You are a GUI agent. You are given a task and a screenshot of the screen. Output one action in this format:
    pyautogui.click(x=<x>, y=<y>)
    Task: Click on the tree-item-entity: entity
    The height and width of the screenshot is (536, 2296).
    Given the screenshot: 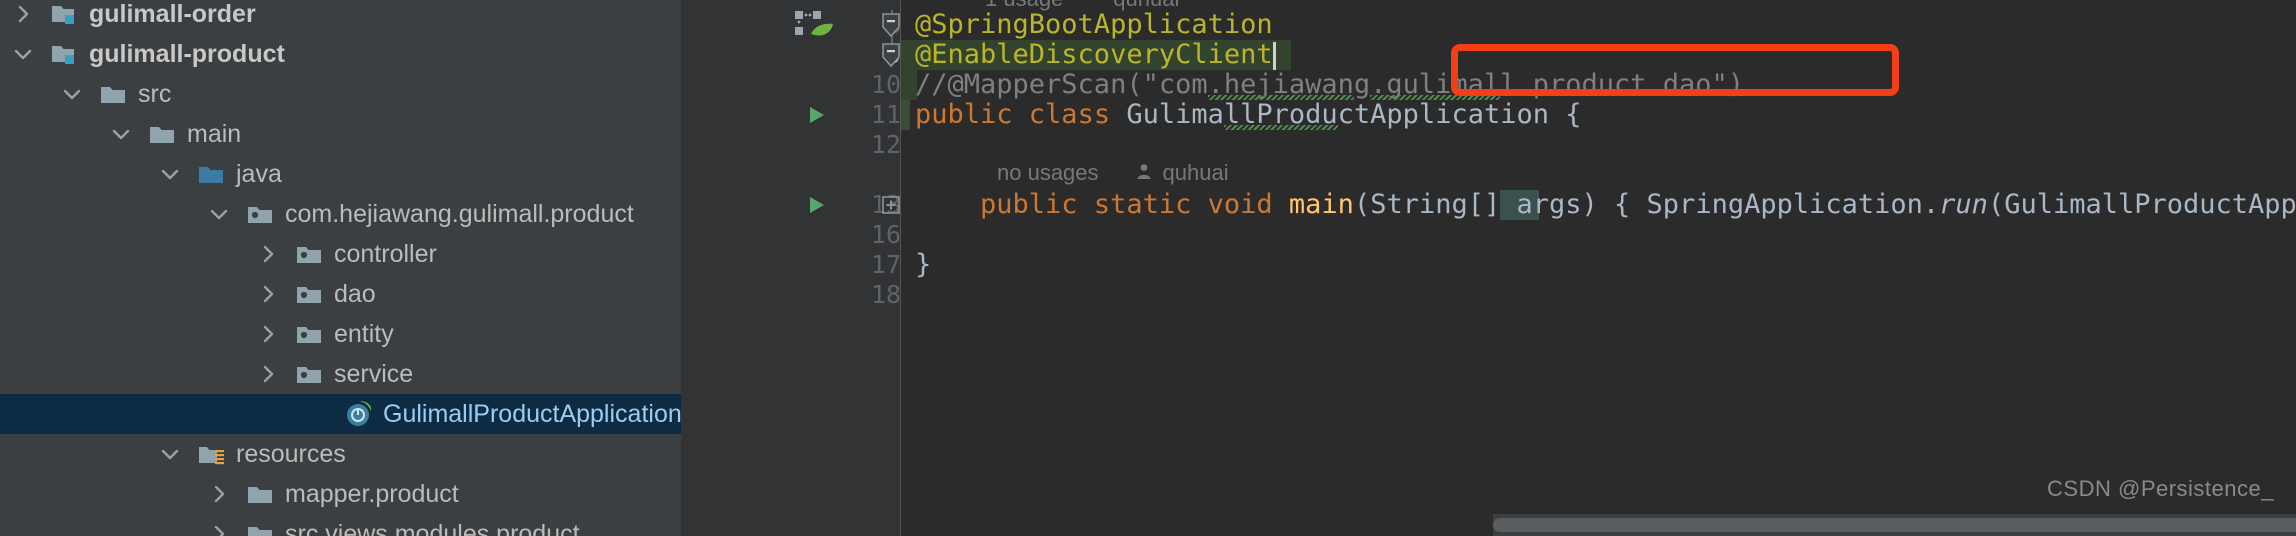 What is the action you would take?
    pyautogui.click(x=340, y=334)
    